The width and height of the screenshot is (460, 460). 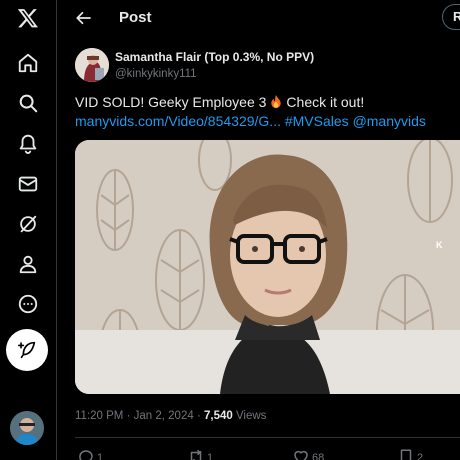 I want to click on bookmark-icon, so click(x=406, y=454).